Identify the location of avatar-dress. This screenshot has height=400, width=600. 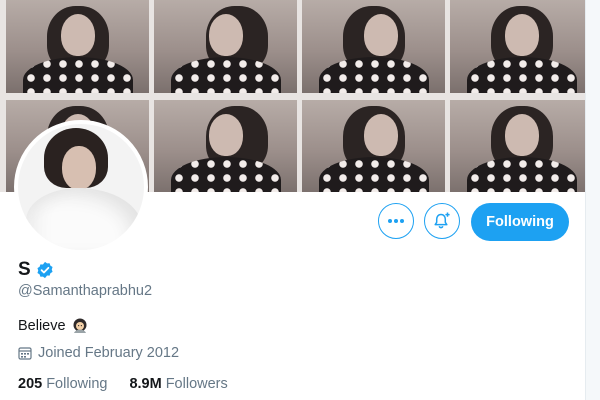
(84, 219).